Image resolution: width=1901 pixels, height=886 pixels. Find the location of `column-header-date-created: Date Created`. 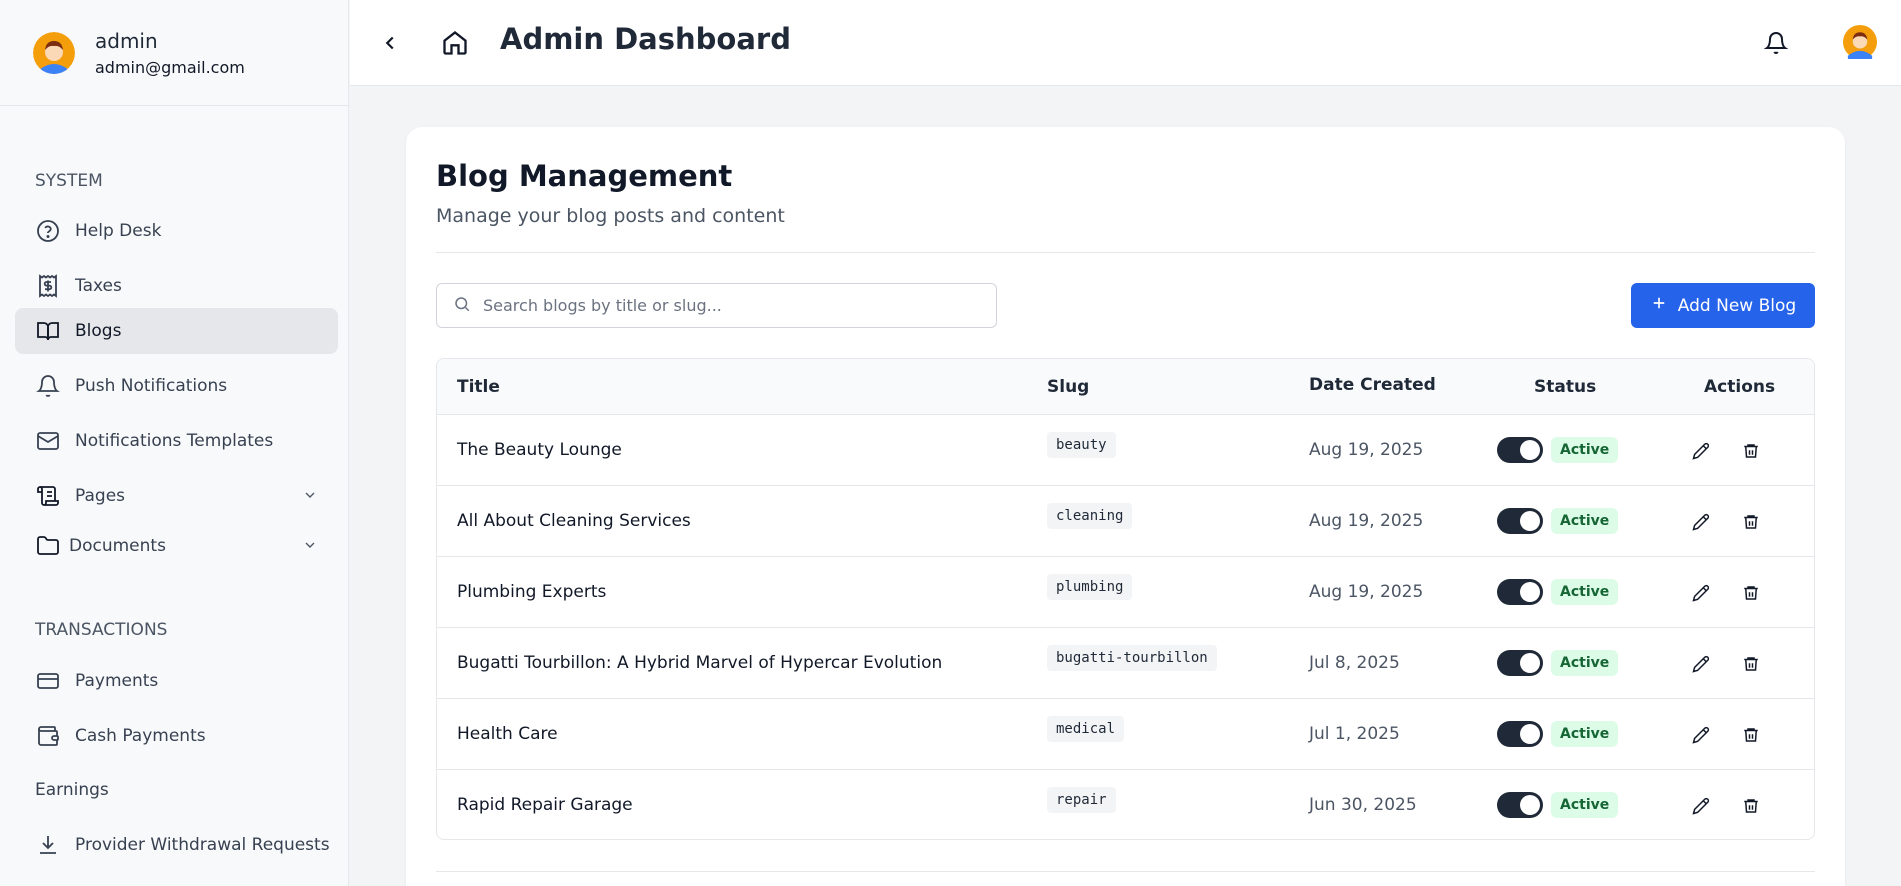

column-header-date-created: Date Created is located at coordinates (1372, 385).